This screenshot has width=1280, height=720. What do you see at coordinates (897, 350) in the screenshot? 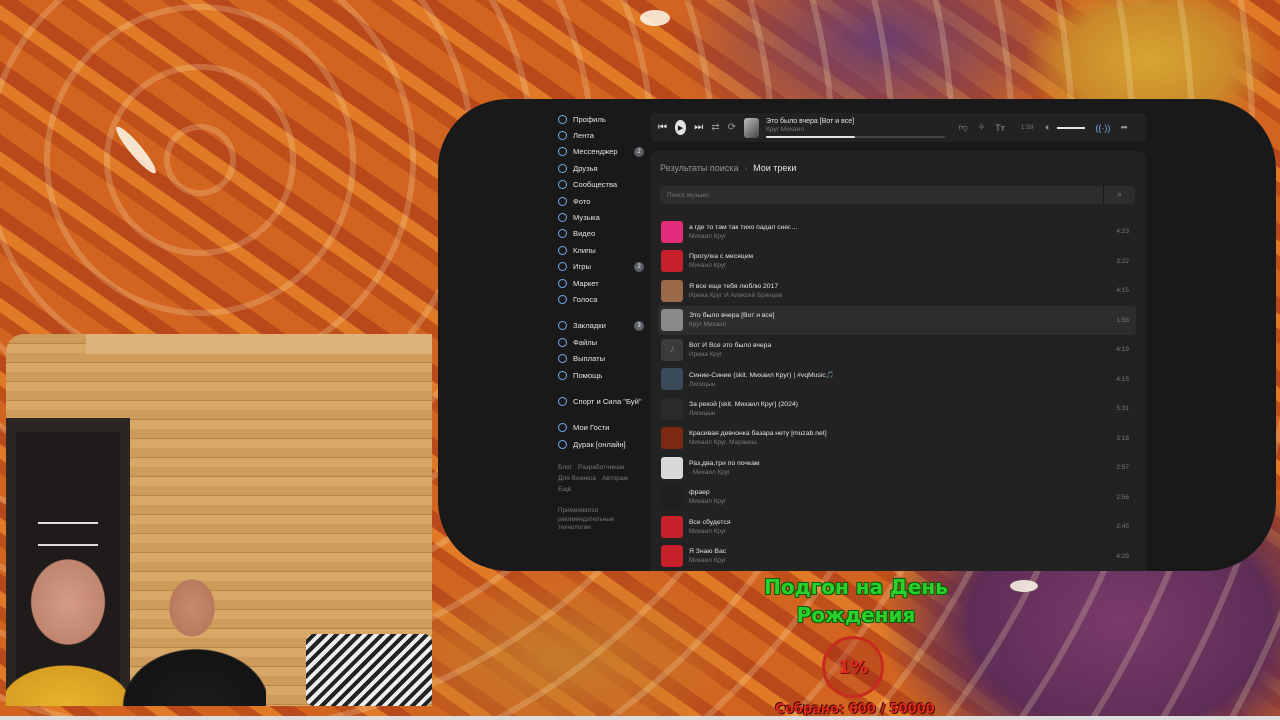
I see `track-row: ♪ Вот И Все это было вчера Ирина Круг 4:19` at bounding box center [897, 350].